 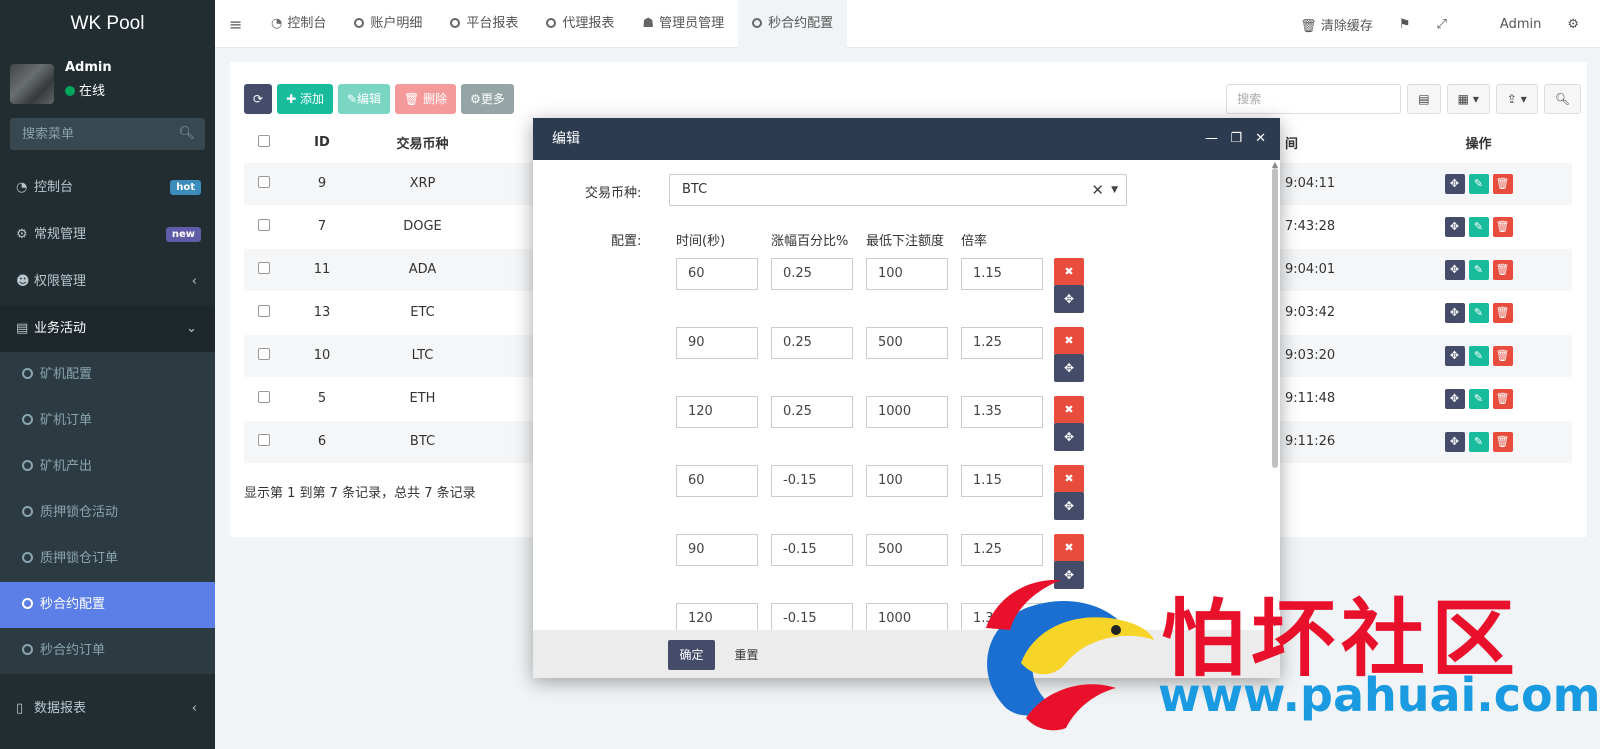 I want to click on edit-button: ✎编辑, so click(x=364, y=99).